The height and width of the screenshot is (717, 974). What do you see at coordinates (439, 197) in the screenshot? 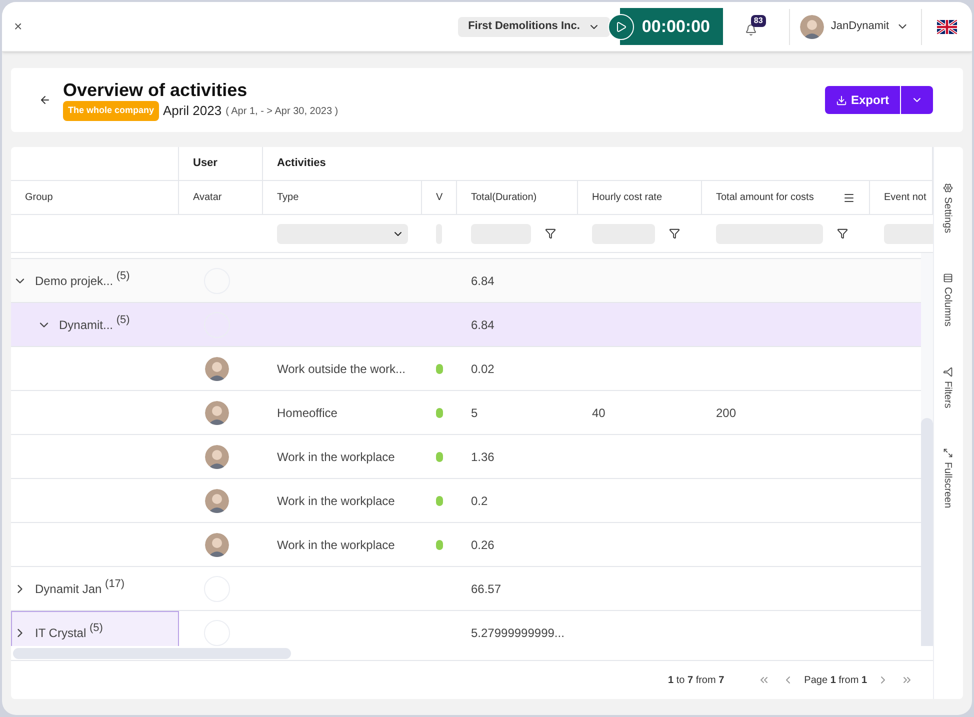
I see `column-header: V` at bounding box center [439, 197].